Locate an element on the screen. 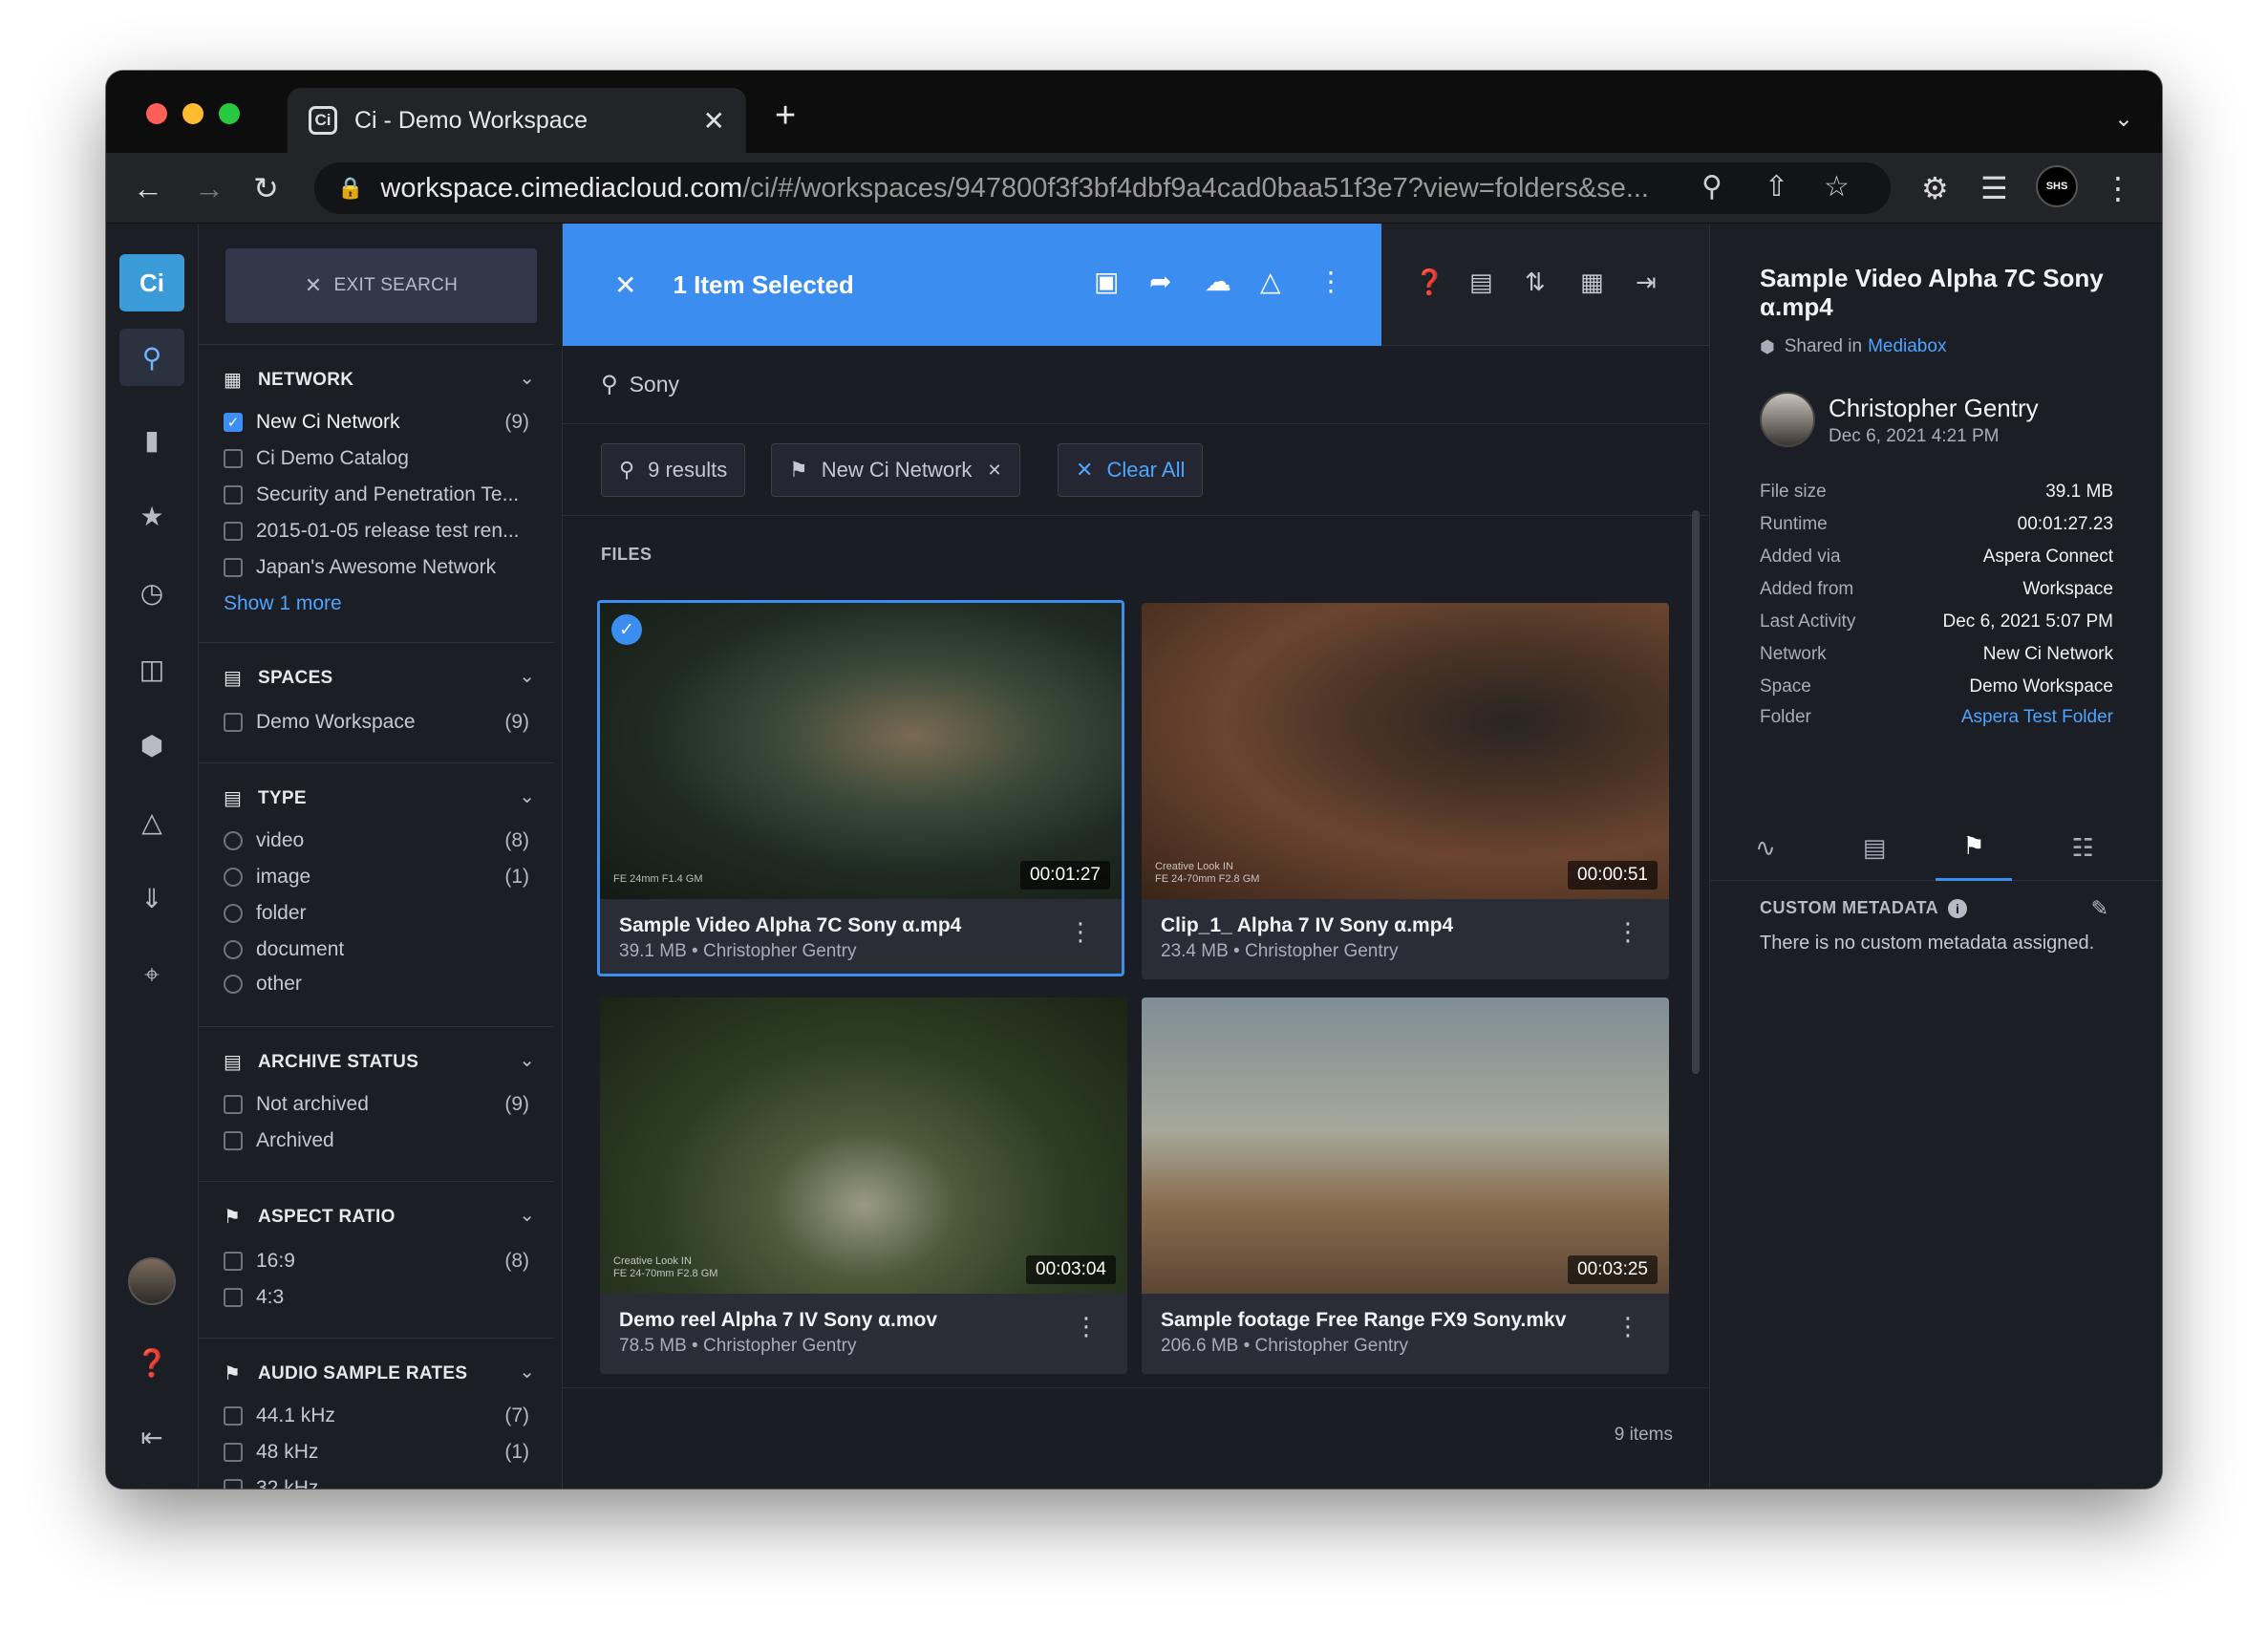 This screenshot has height=1630, width=2268. media-control-icon: ☰ is located at coordinates (1994, 188).